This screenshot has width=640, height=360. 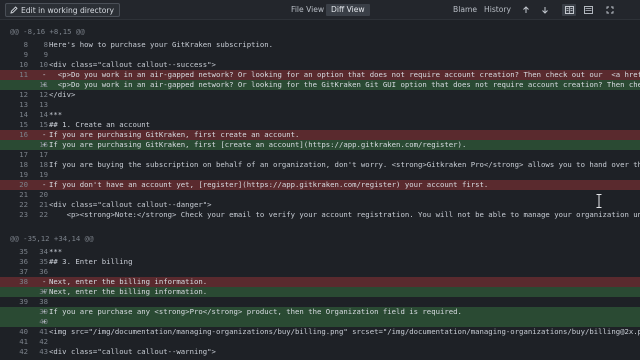 What do you see at coordinates (23, 271) in the screenshot?
I see `old-line-number: 37` at bounding box center [23, 271].